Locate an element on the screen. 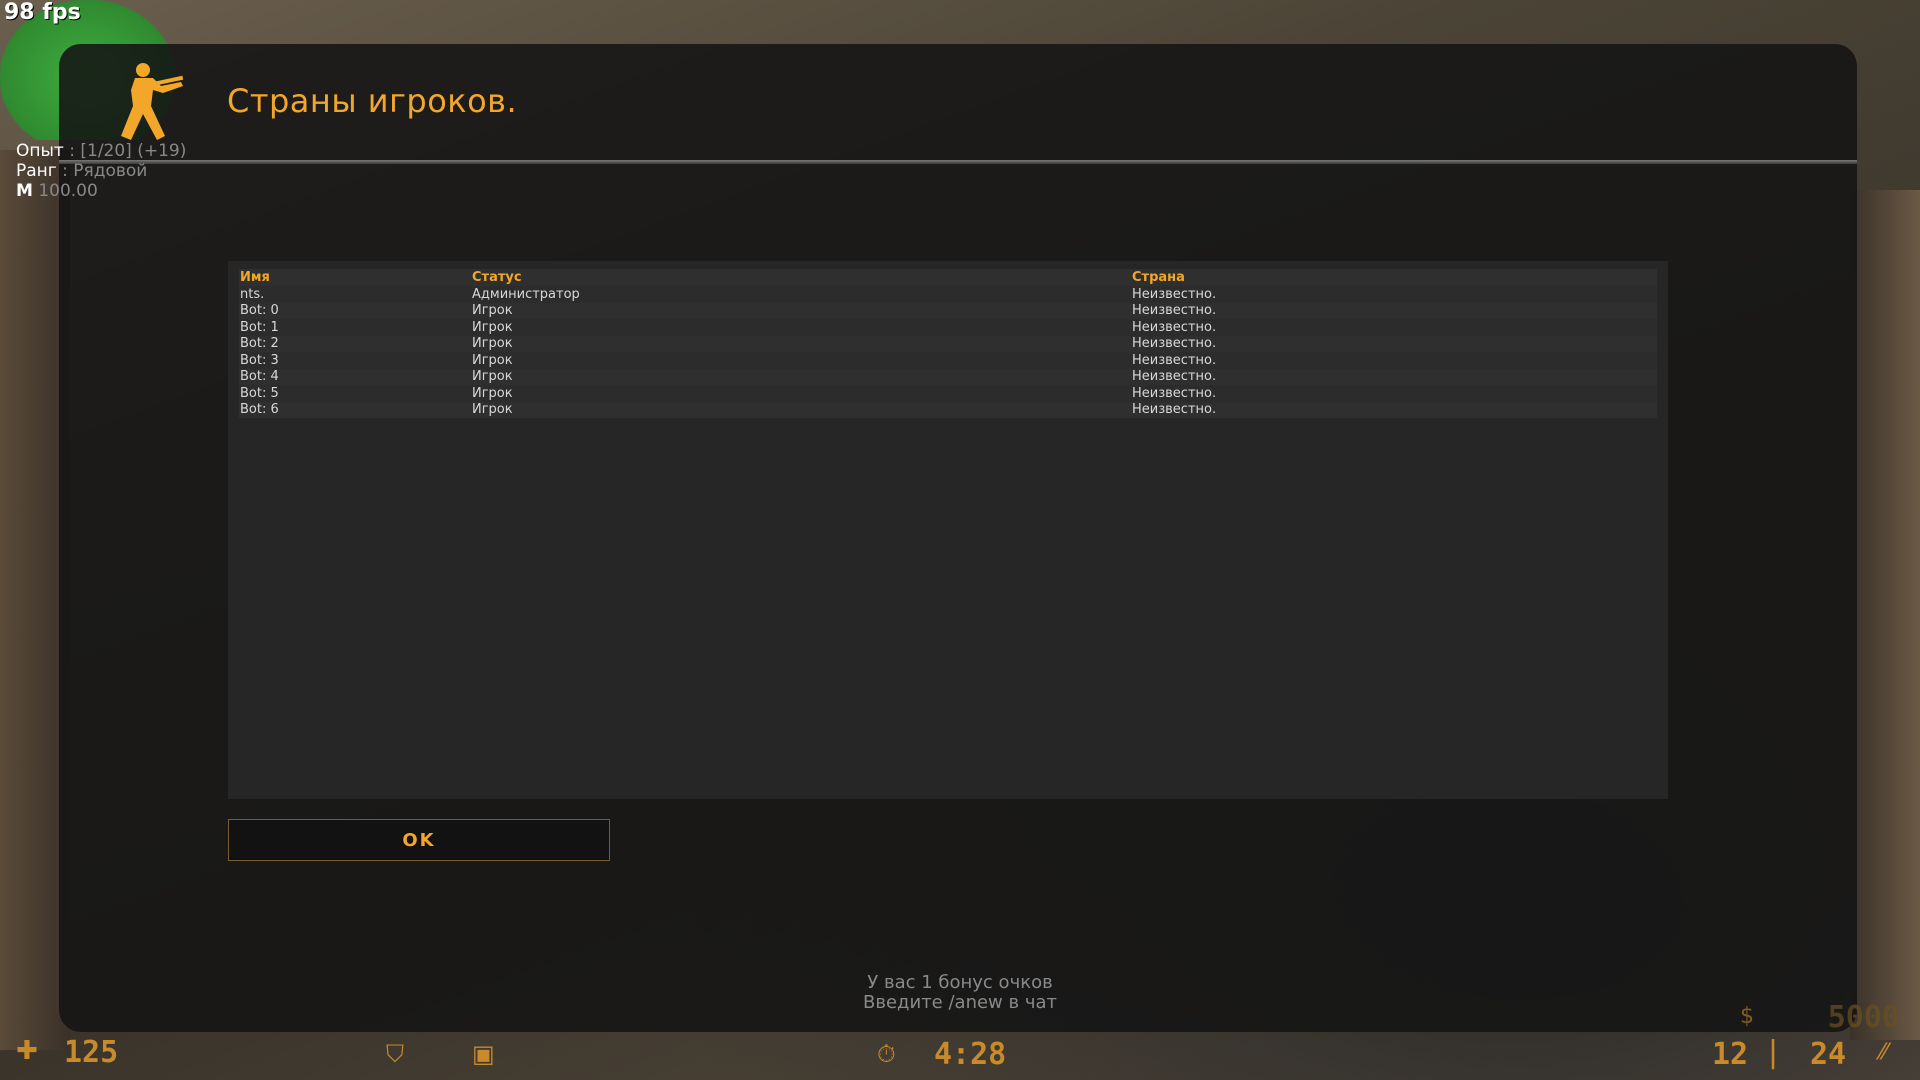 This screenshot has height=1080, width=1920. armor-box-icon: ▣ is located at coordinates (483, 1054).